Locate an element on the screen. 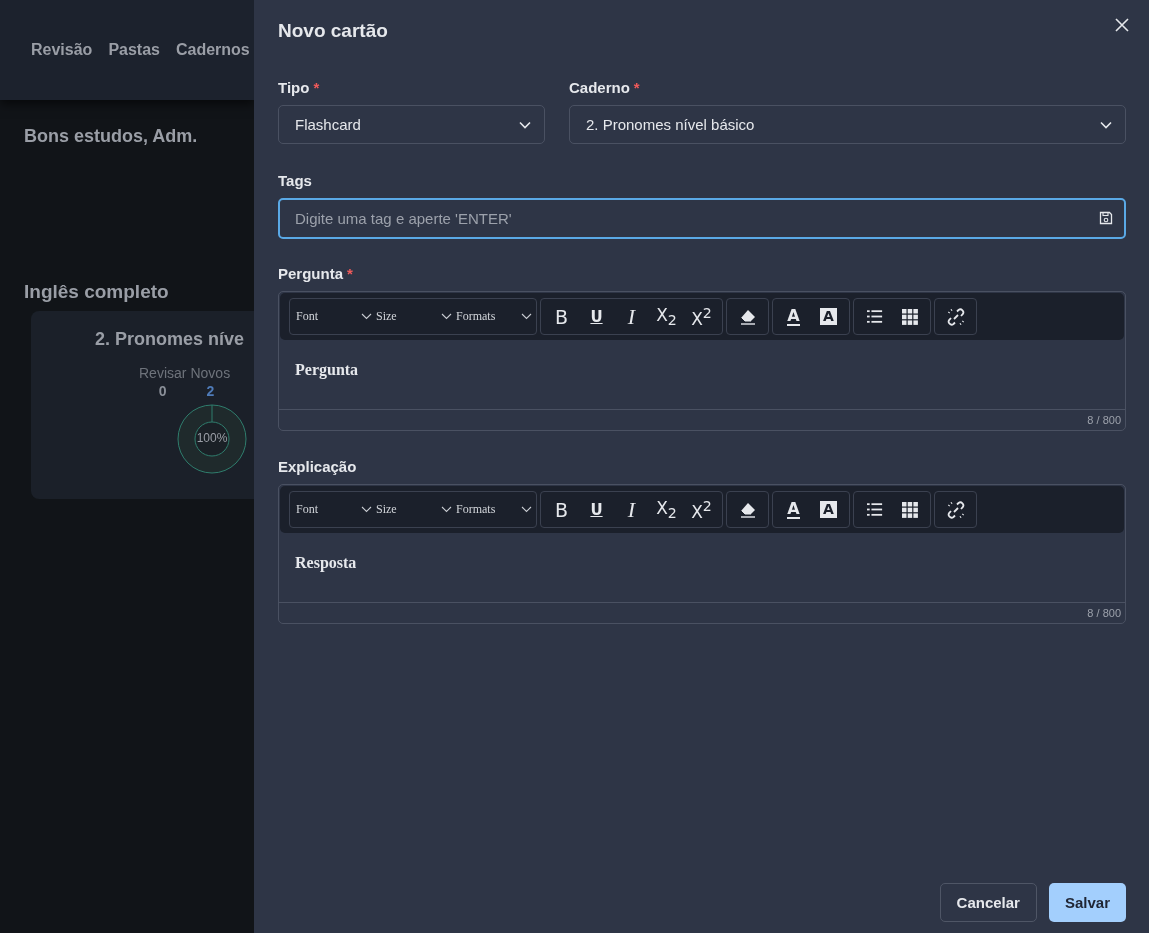 This screenshot has height=933, width=1149. tag-input-field: Digite uma tag e aperte 'ENTER' is located at coordinates (702, 218).